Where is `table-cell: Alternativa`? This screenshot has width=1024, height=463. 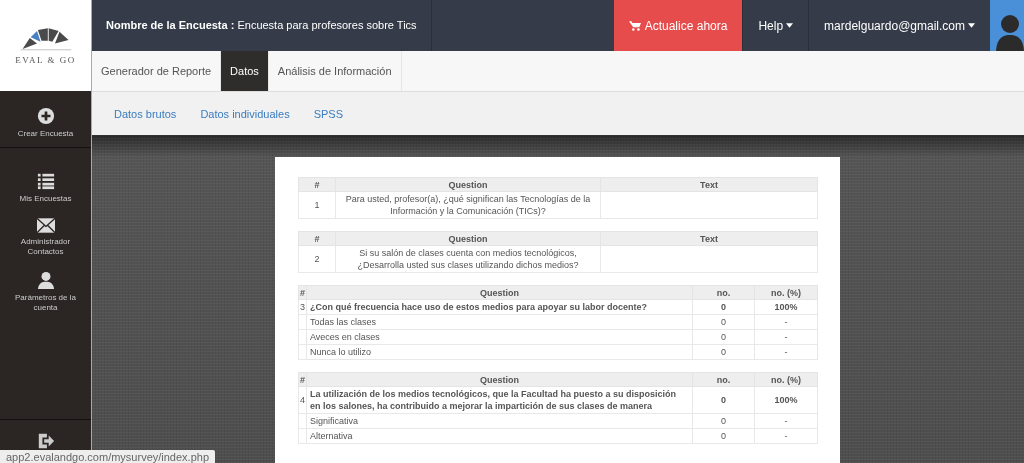
table-cell: Alternativa is located at coordinates (499, 436).